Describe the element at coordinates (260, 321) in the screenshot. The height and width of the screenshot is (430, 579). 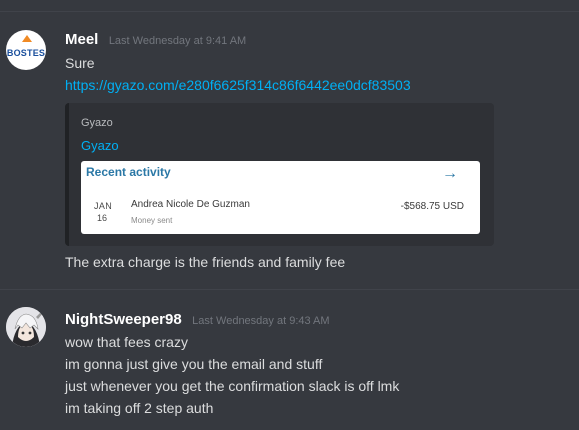
I see `timestamp: Last Wednesday at 9:43 AM` at that location.